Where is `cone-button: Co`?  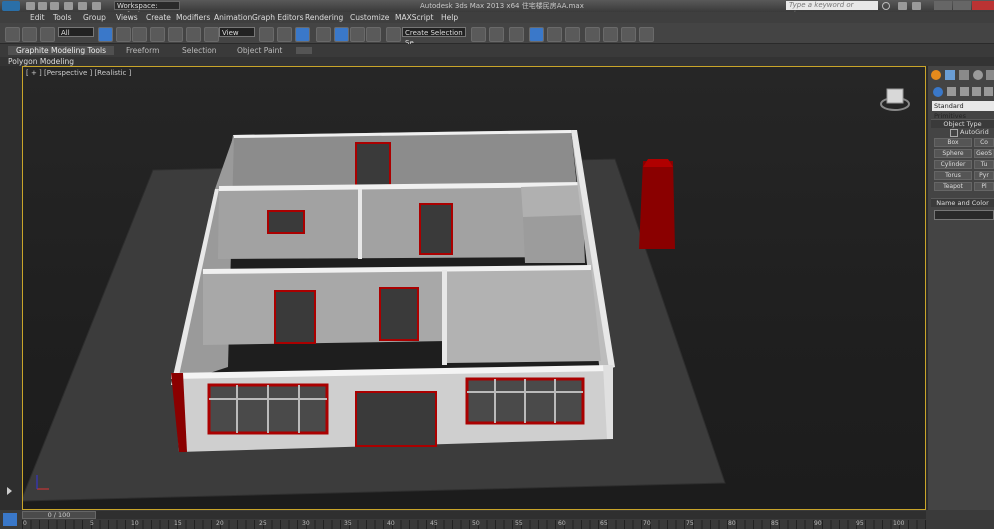
cone-button: Co is located at coordinates (984, 142).